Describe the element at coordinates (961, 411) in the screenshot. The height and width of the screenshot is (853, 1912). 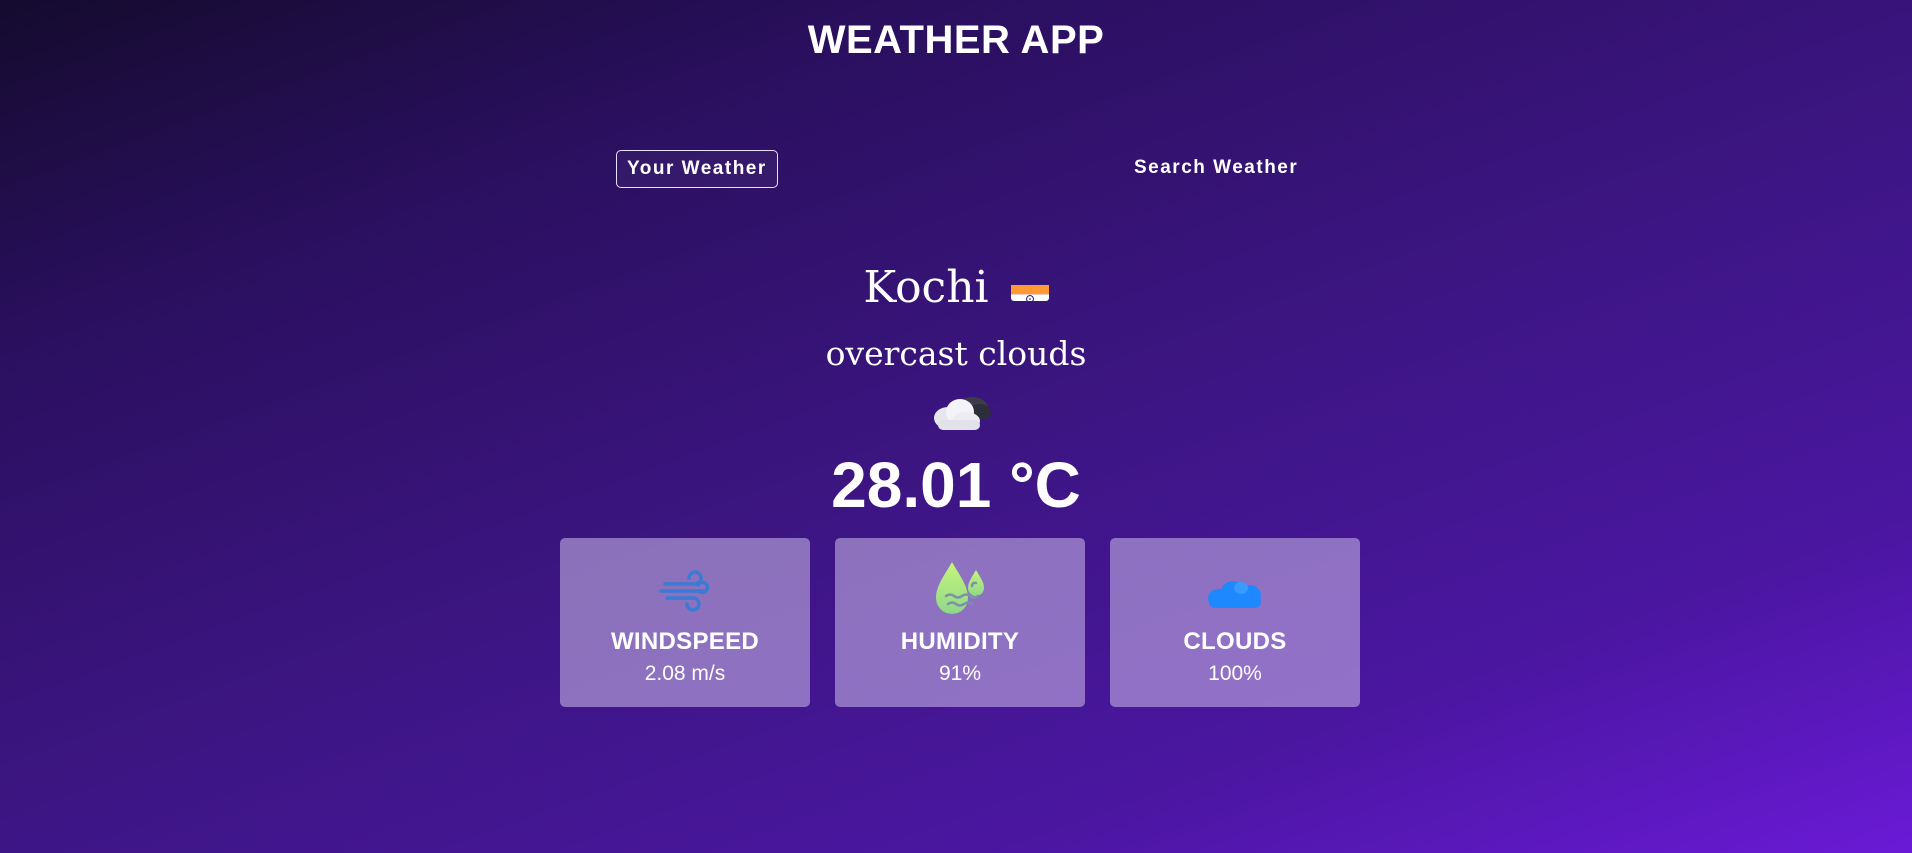
I see `cloud-moon-icon` at that location.